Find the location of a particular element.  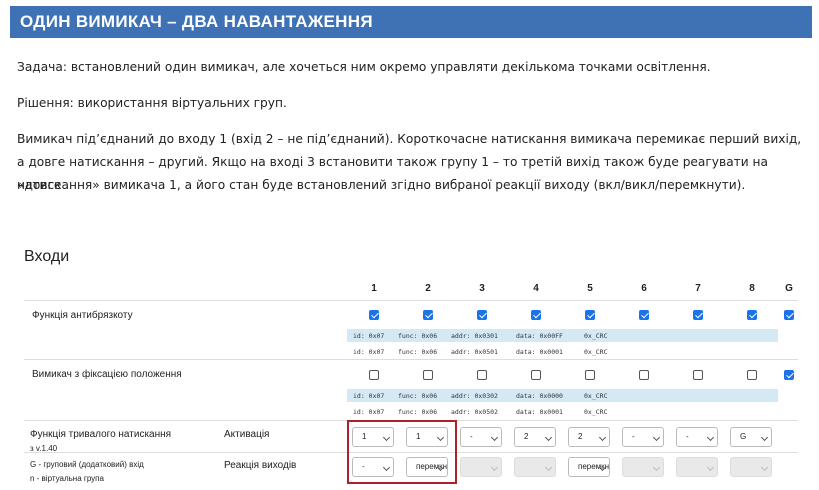

register-field: data: 0x0000 is located at coordinates (539, 396).